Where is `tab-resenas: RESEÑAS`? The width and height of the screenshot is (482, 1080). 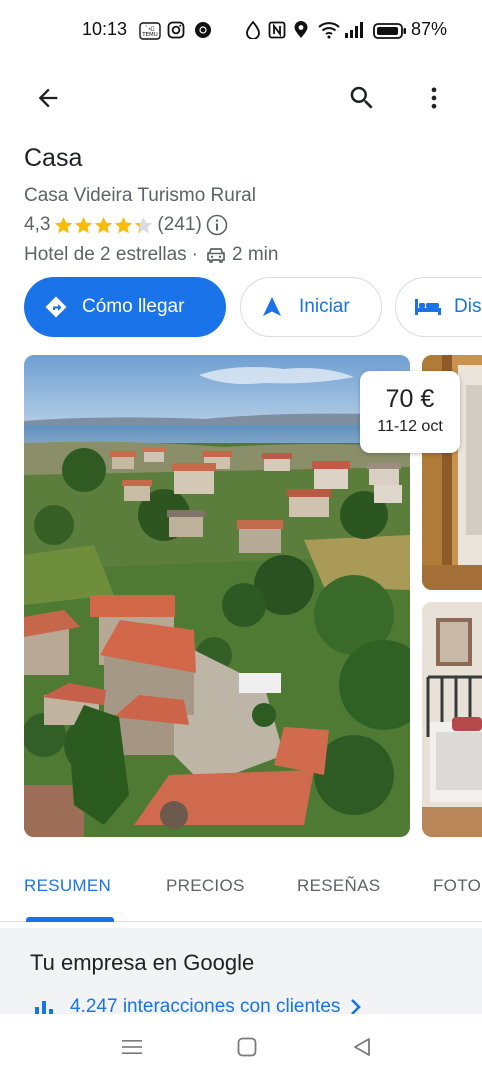
tab-resenas: RESEÑAS is located at coordinates (338, 886).